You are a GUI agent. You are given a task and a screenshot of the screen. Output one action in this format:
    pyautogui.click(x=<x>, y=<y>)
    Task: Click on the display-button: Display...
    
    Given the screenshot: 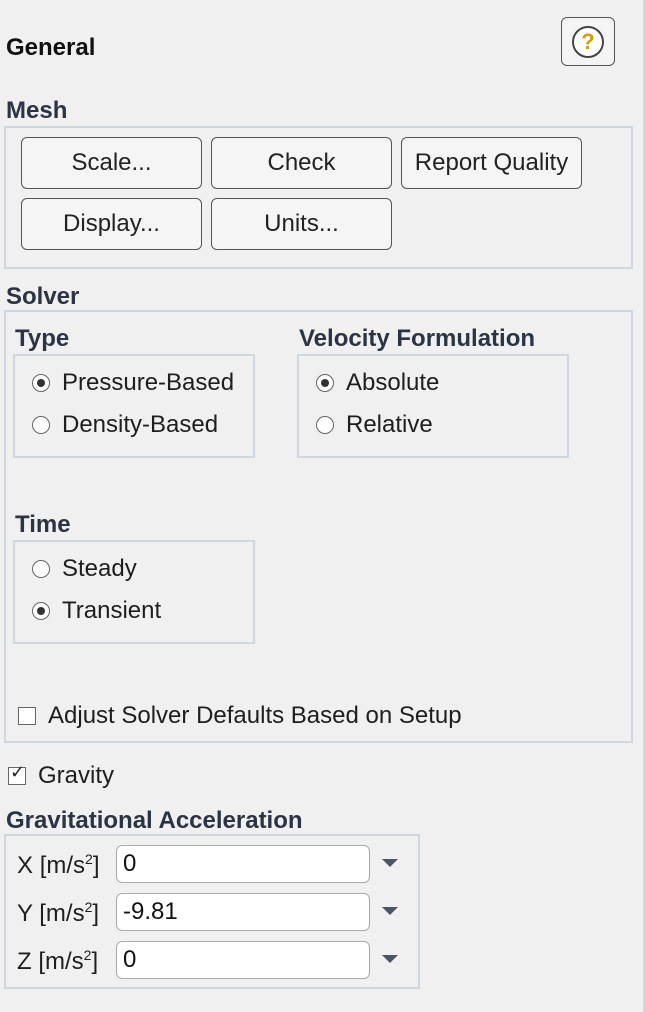 What is the action you would take?
    pyautogui.click(x=111, y=224)
    